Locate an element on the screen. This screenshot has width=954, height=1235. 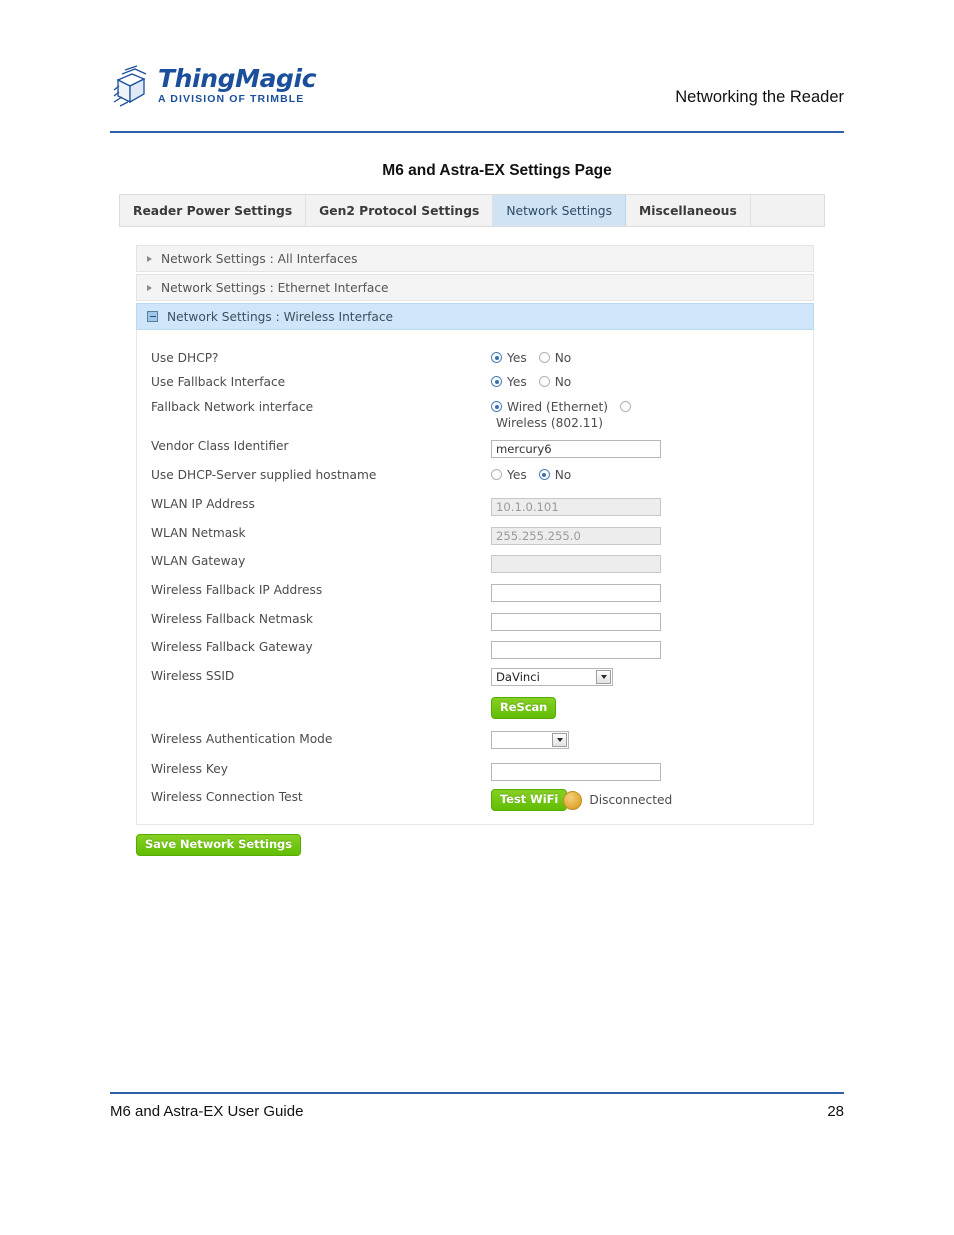
wireless-ssid-value: DaVinci is located at coordinates (518, 677).